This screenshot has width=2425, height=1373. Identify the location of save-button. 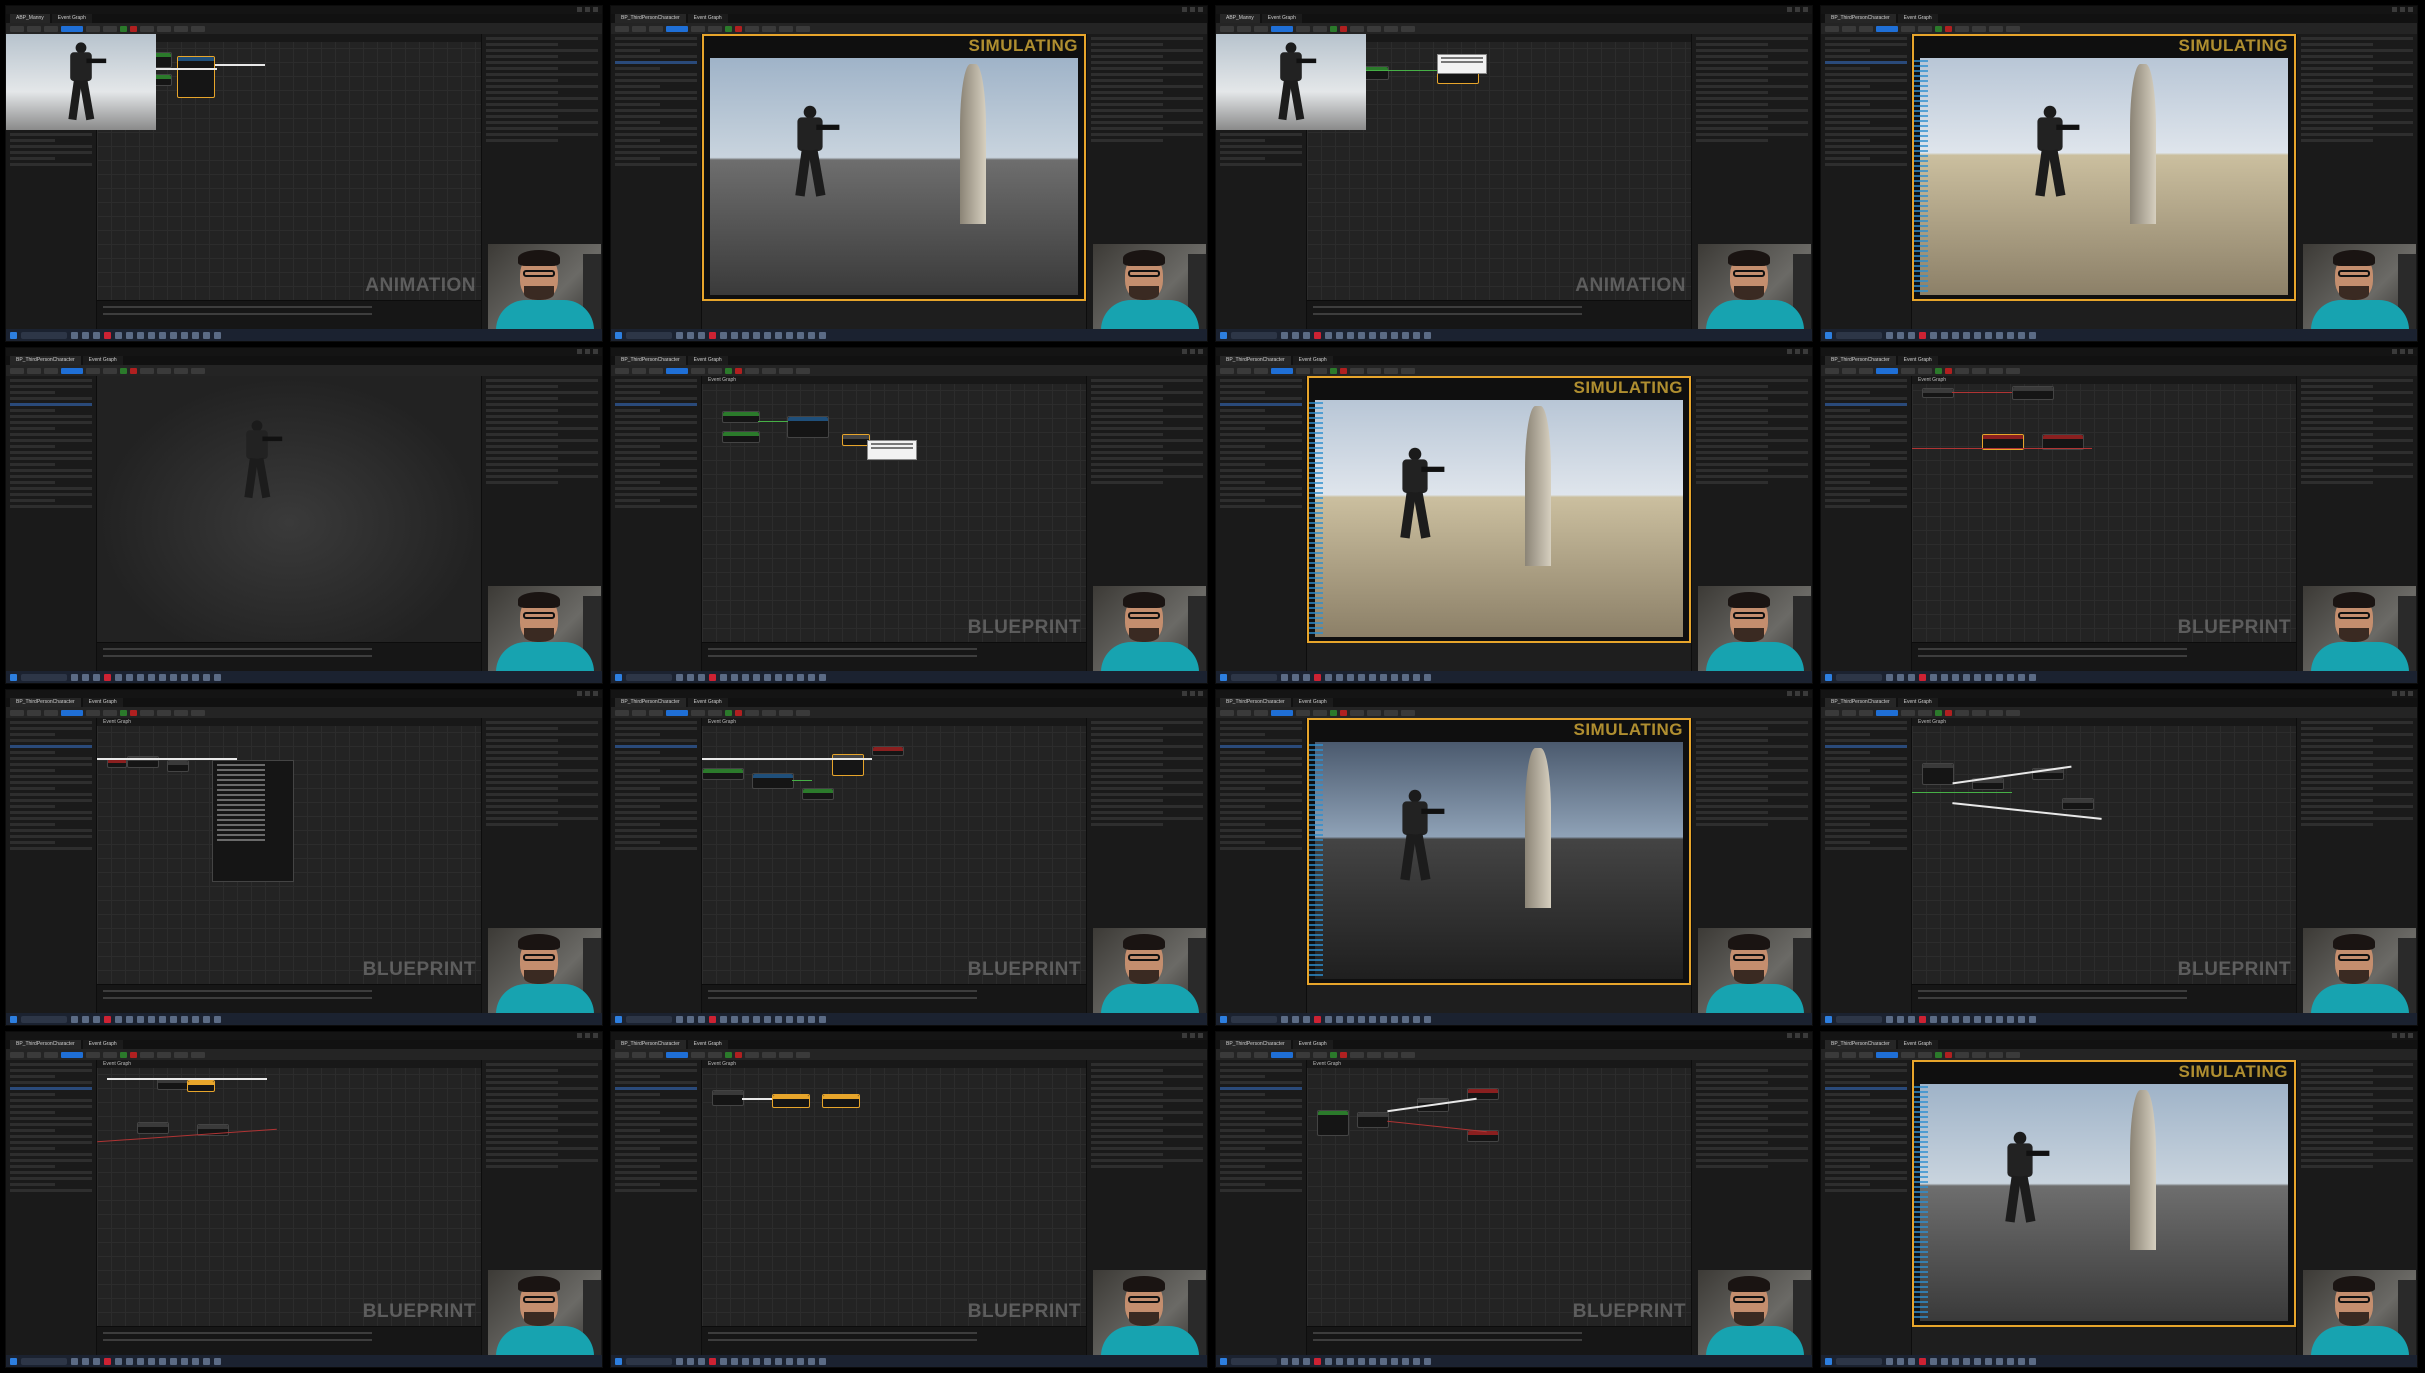
(622, 370).